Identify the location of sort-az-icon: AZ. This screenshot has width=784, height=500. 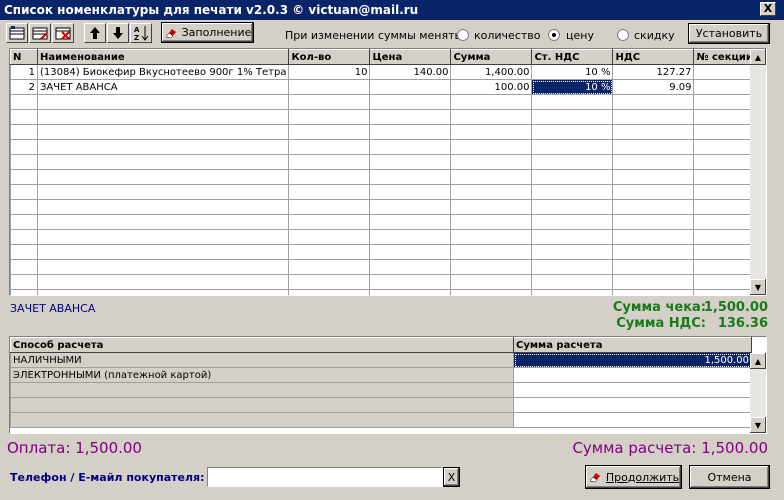
(141, 33).